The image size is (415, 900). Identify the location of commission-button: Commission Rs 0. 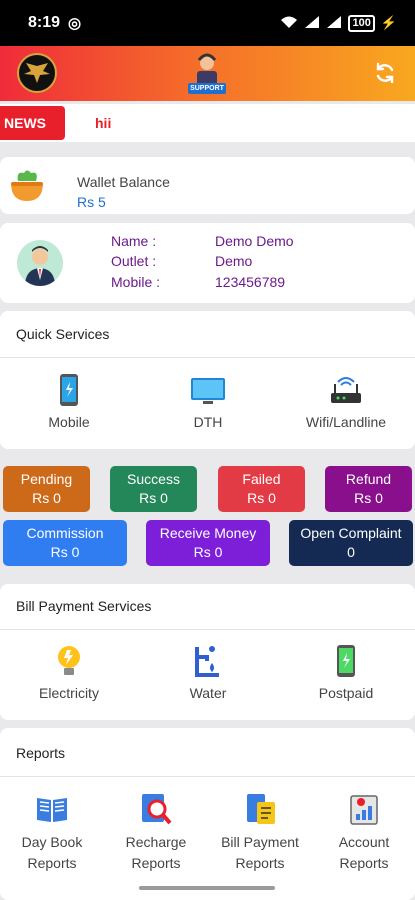
(65, 543).